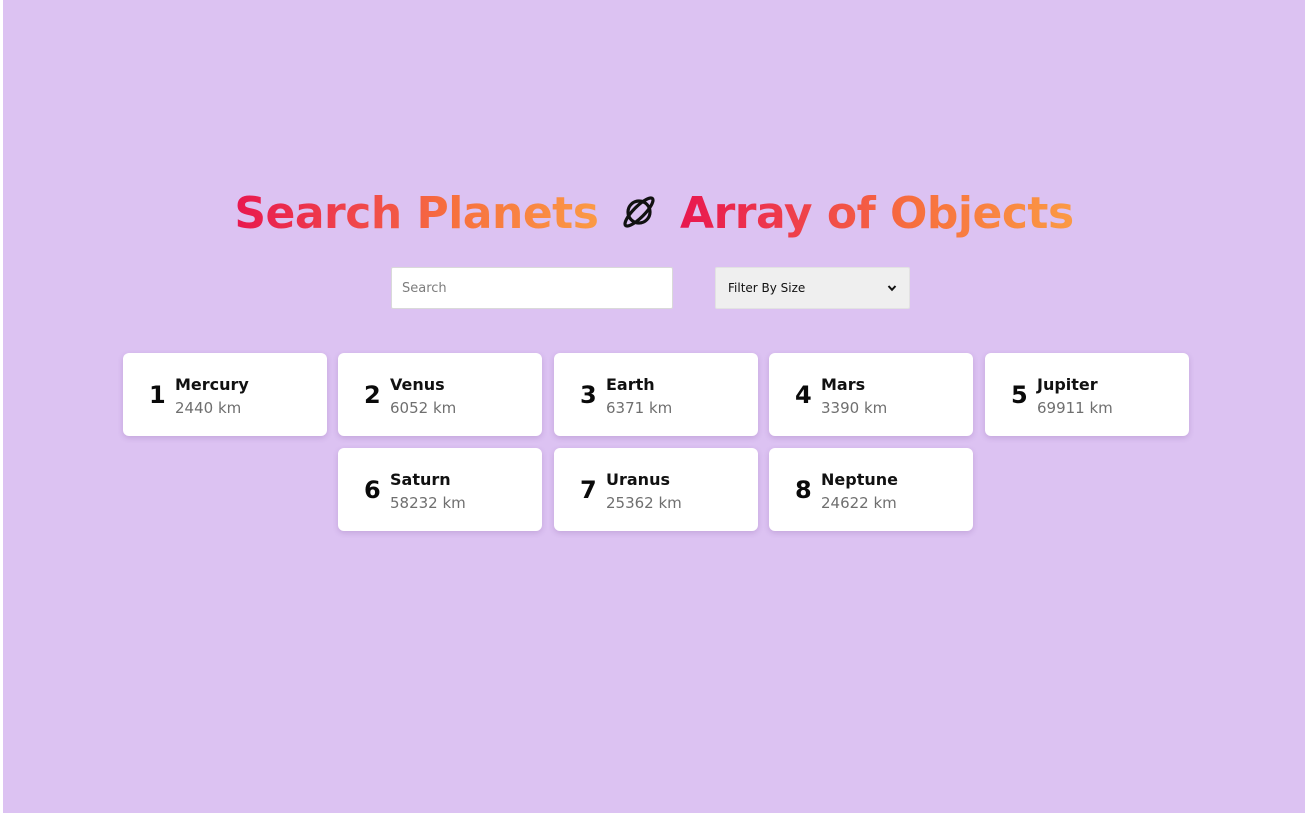  I want to click on planet-size: 58232 km, so click(428, 503).